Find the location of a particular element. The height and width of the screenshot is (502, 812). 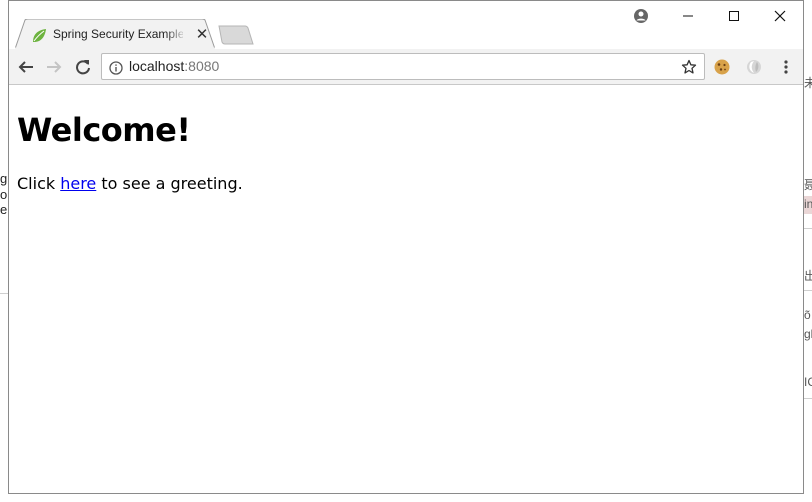

background-text-fragment: in is located at coordinates (808, 204).